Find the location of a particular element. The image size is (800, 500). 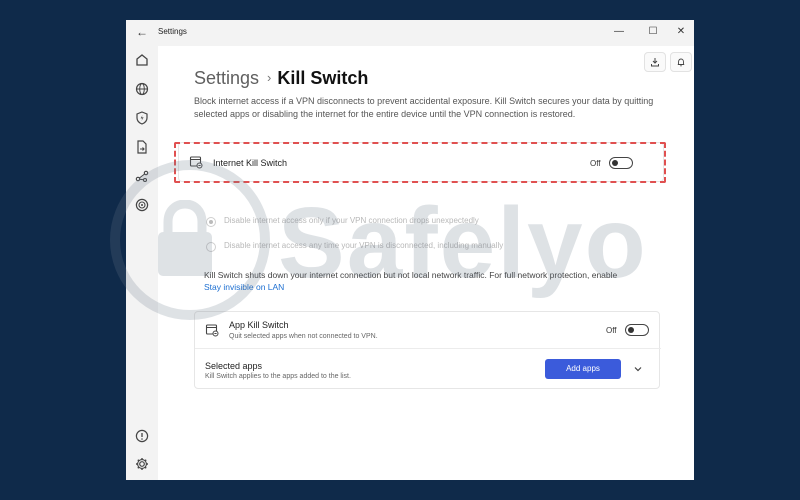

app-kill-switch-title: App Kill Switch is located at coordinates (259, 325).